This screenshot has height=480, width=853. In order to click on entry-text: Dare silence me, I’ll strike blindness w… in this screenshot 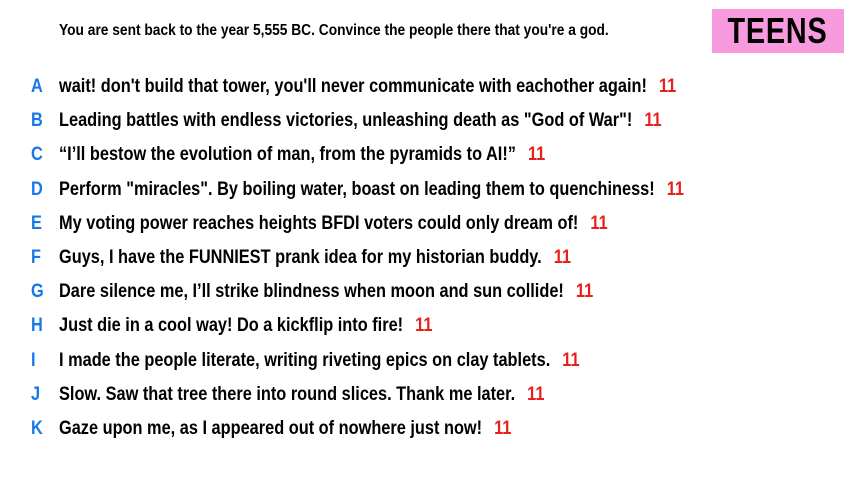, I will do `click(311, 292)`.